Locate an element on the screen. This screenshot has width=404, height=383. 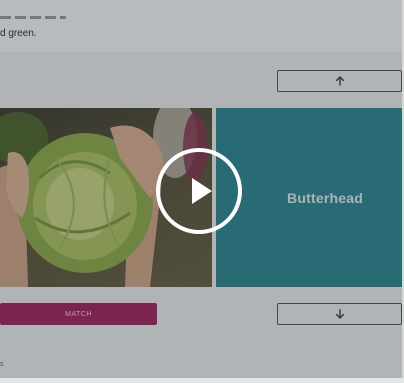
move-up-button is located at coordinates (339, 81).